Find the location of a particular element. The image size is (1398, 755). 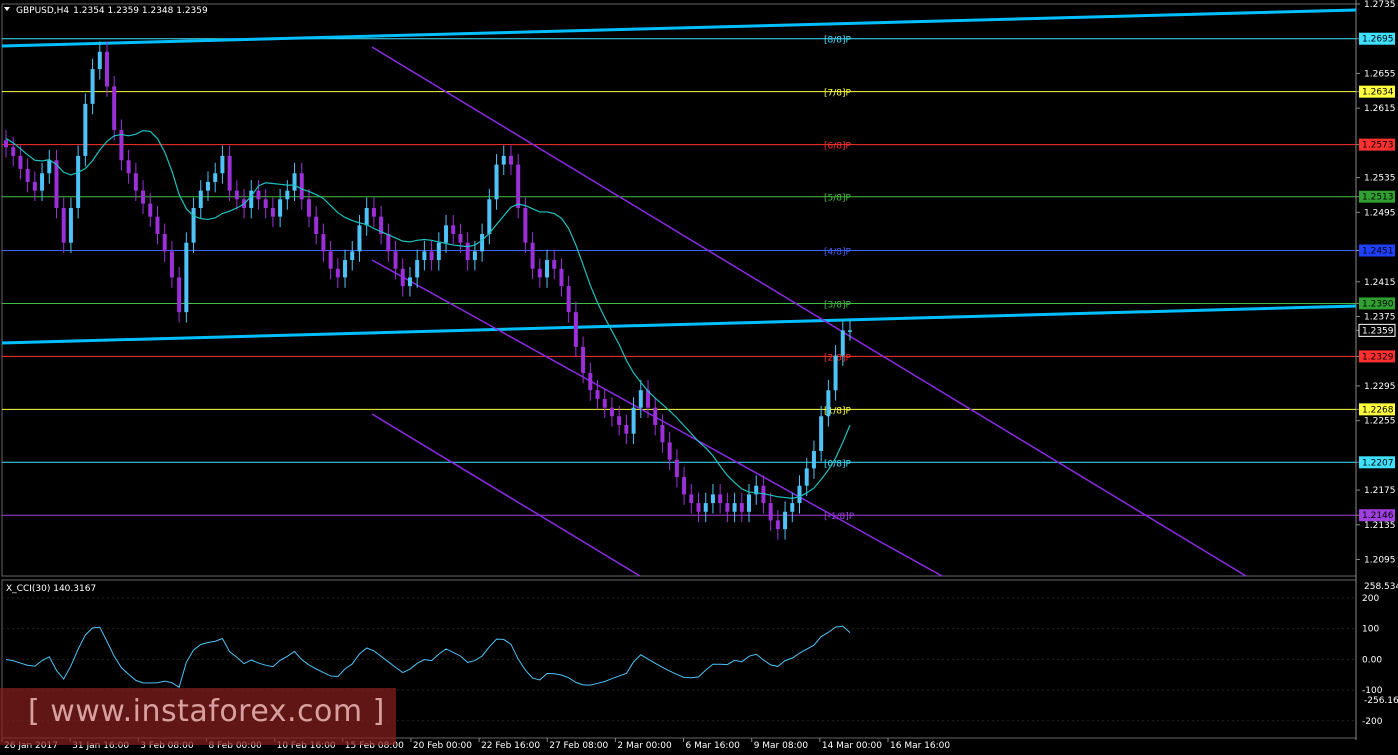

dropdown-icon is located at coordinates (7, 9).